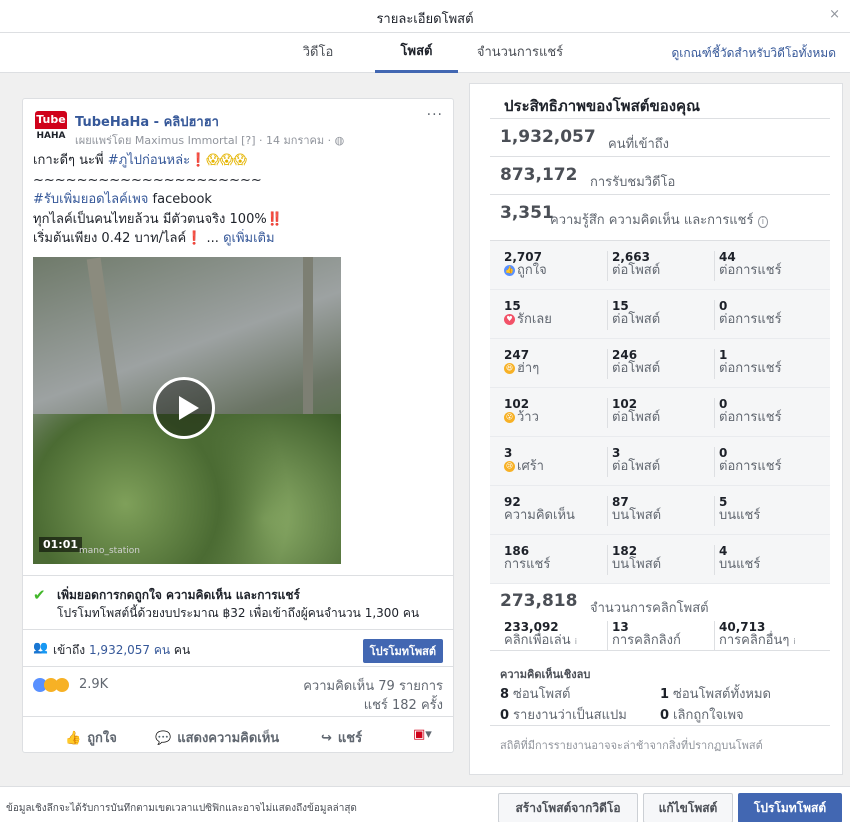  Describe the element at coordinates (61, 544) in the screenshot. I see `video-duration: 01:01` at that location.